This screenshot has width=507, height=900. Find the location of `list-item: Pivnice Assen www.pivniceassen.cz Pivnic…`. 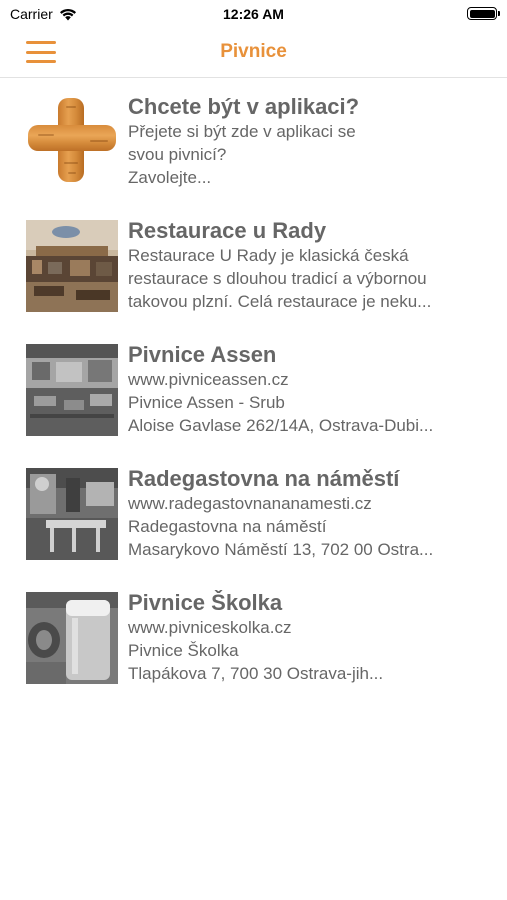

list-item: Pivnice Assen www.pivniceassen.cz Pivnic… is located at coordinates (253, 390).